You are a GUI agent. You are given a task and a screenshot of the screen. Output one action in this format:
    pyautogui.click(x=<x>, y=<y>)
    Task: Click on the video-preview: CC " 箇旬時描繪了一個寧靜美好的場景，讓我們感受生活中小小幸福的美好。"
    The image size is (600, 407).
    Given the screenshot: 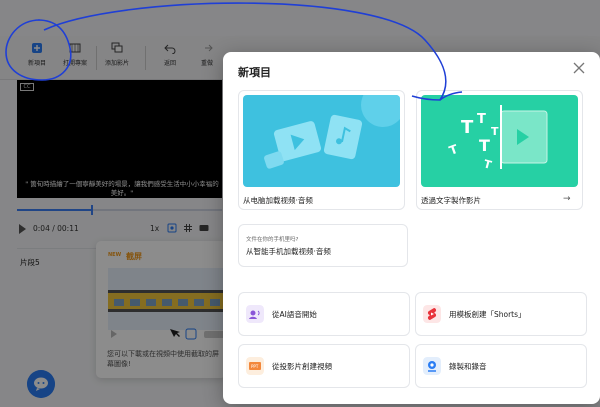 What is the action you would take?
    pyautogui.click(x=119, y=139)
    